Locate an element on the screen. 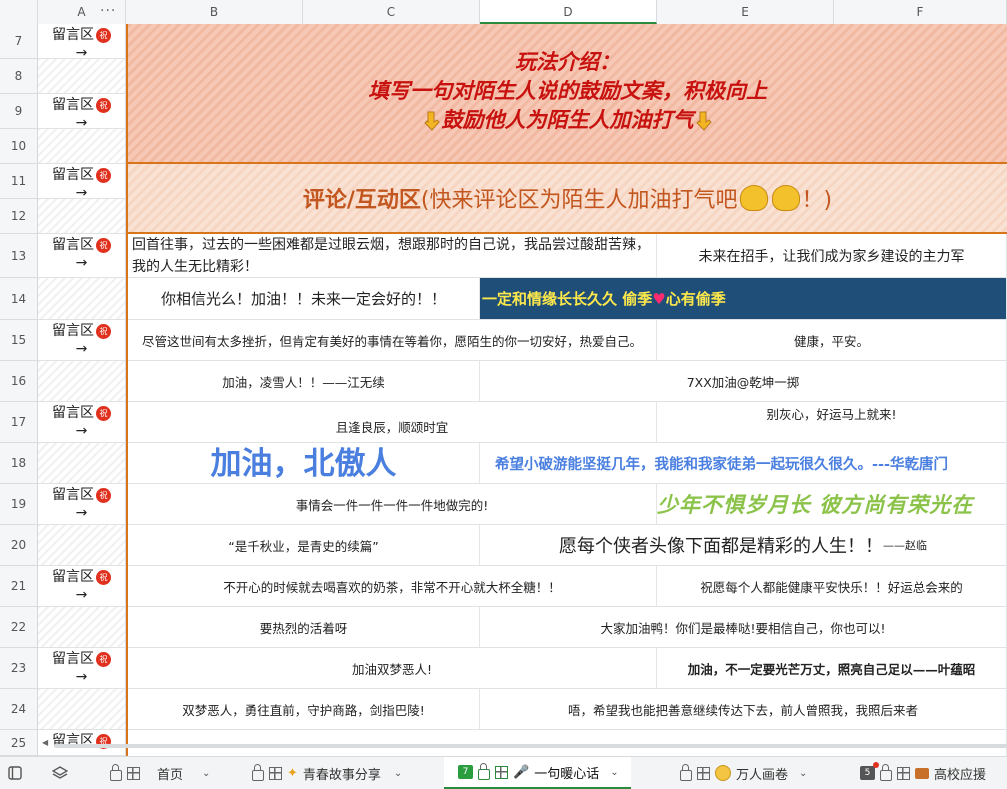  horizontal-scrollbar: ◀ is located at coordinates (523, 744).